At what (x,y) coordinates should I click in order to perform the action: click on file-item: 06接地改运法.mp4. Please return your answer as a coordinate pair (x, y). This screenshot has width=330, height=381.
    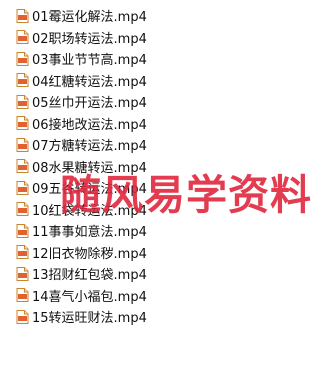
    Looking at the image, I should click on (166, 124).